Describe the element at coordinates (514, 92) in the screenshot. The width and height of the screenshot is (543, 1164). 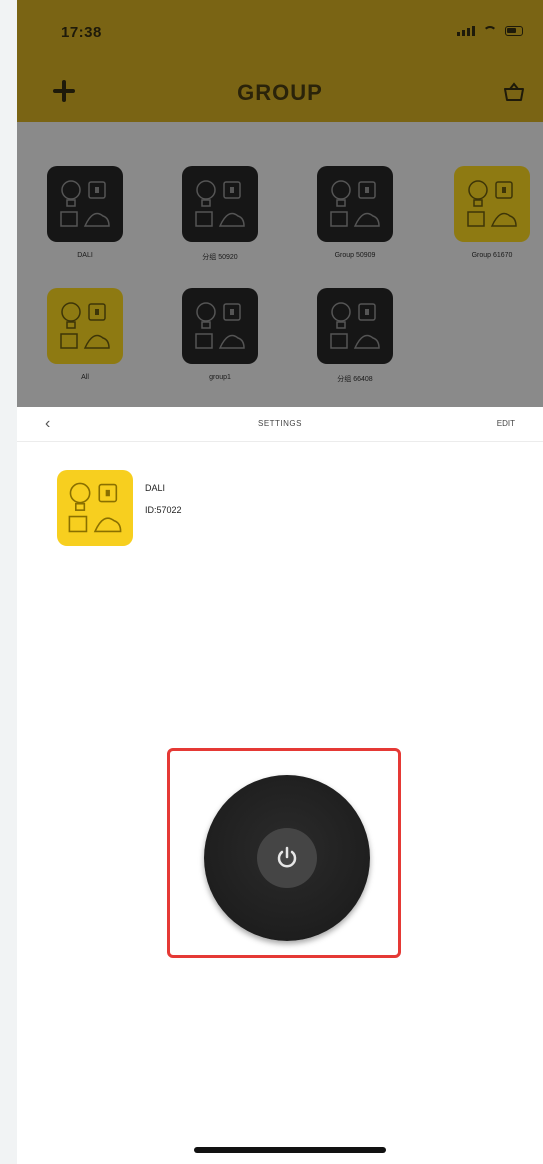
I see `cart-icon` at that location.